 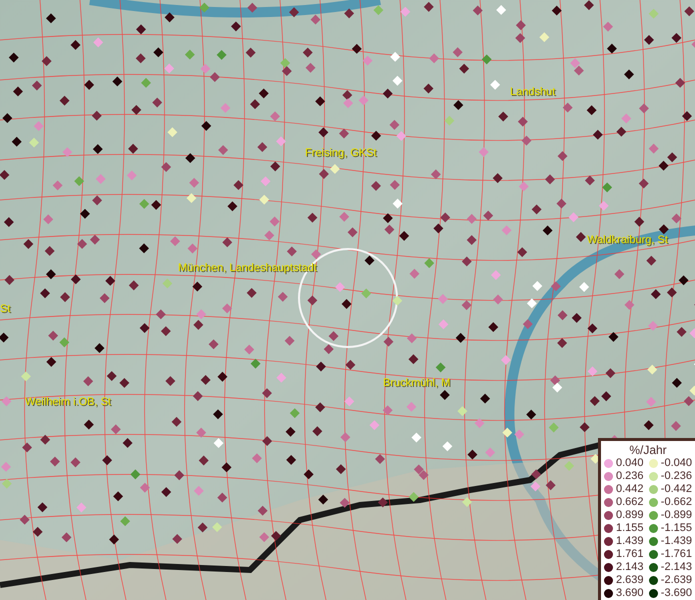 I want to click on legend-label: -1.761, so click(x=676, y=554).